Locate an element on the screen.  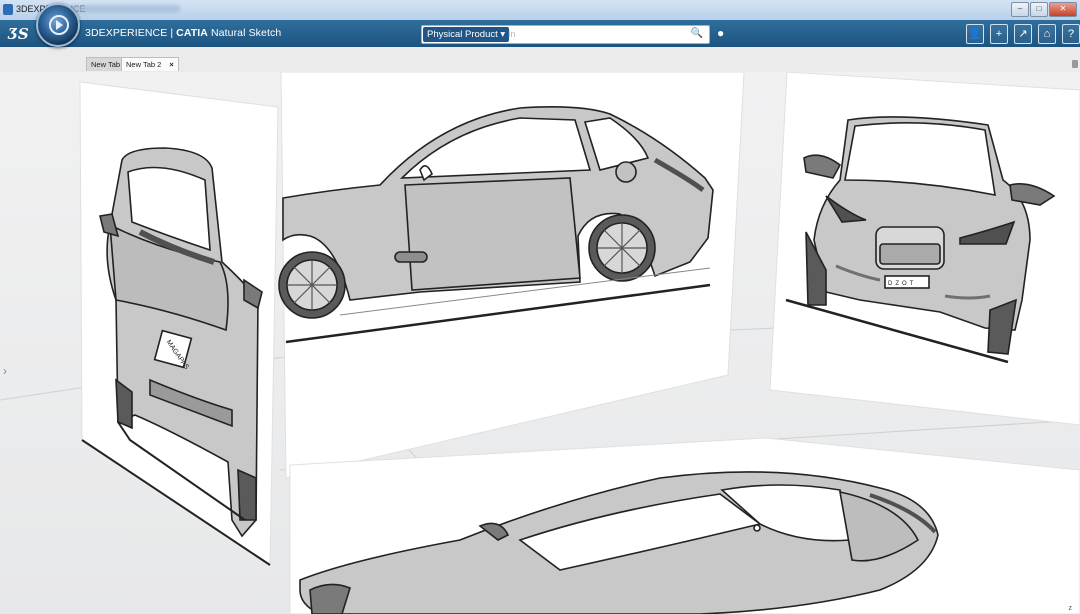
app-icon is located at coordinates (8, 9).